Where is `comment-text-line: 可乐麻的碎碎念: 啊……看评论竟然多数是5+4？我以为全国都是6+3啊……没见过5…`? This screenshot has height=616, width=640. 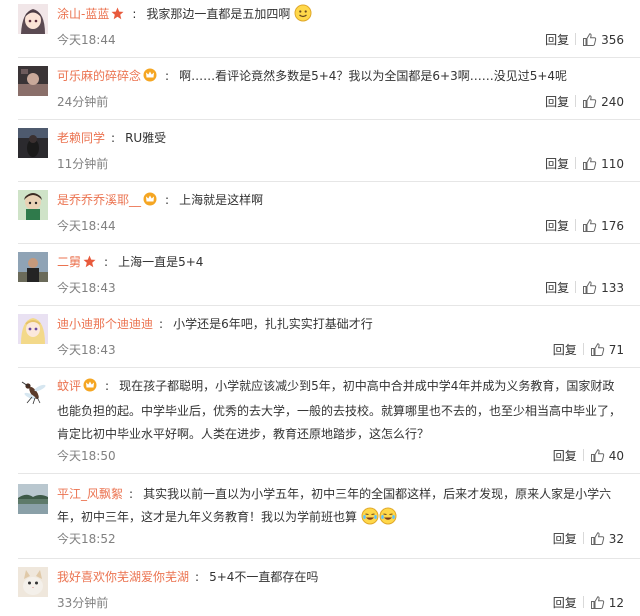 comment-text-line: 可乐麻的碎碎念: 啊……看评论竟然多数是5+4？我以为全国都是6+3啊……没见过5… is located at coordinates (340, 77).